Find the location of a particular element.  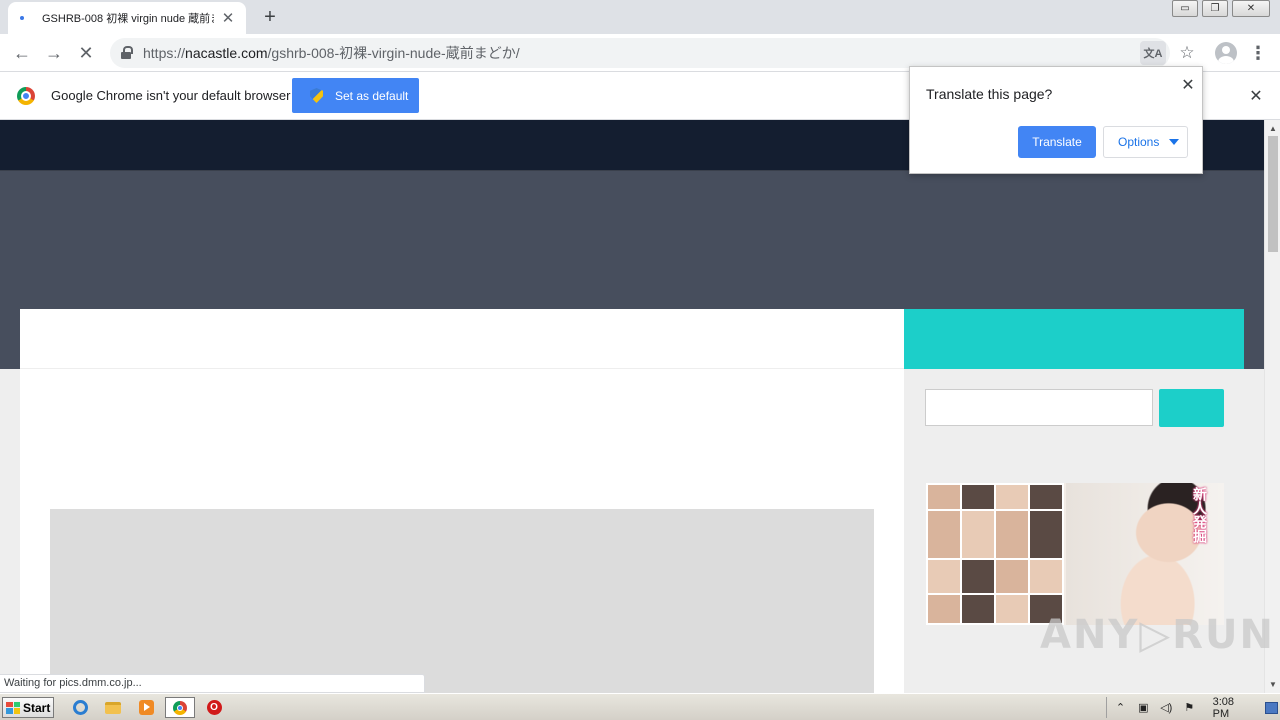

file-explorer-icon is located at coordinates (113, 707).